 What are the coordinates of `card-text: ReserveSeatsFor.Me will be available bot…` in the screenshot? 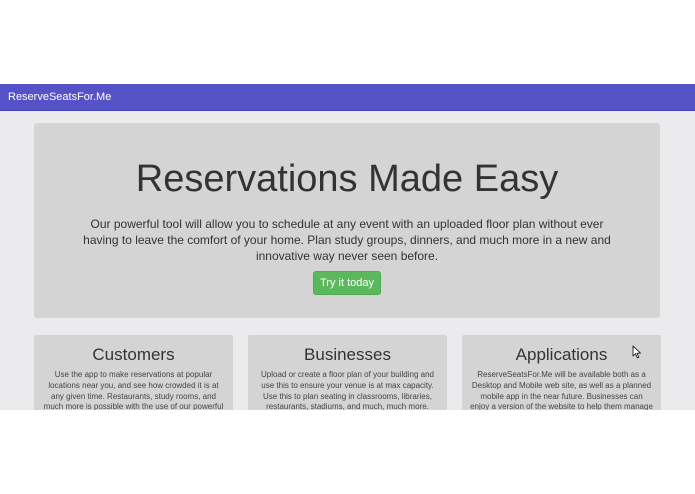 It's located at (561, 390).